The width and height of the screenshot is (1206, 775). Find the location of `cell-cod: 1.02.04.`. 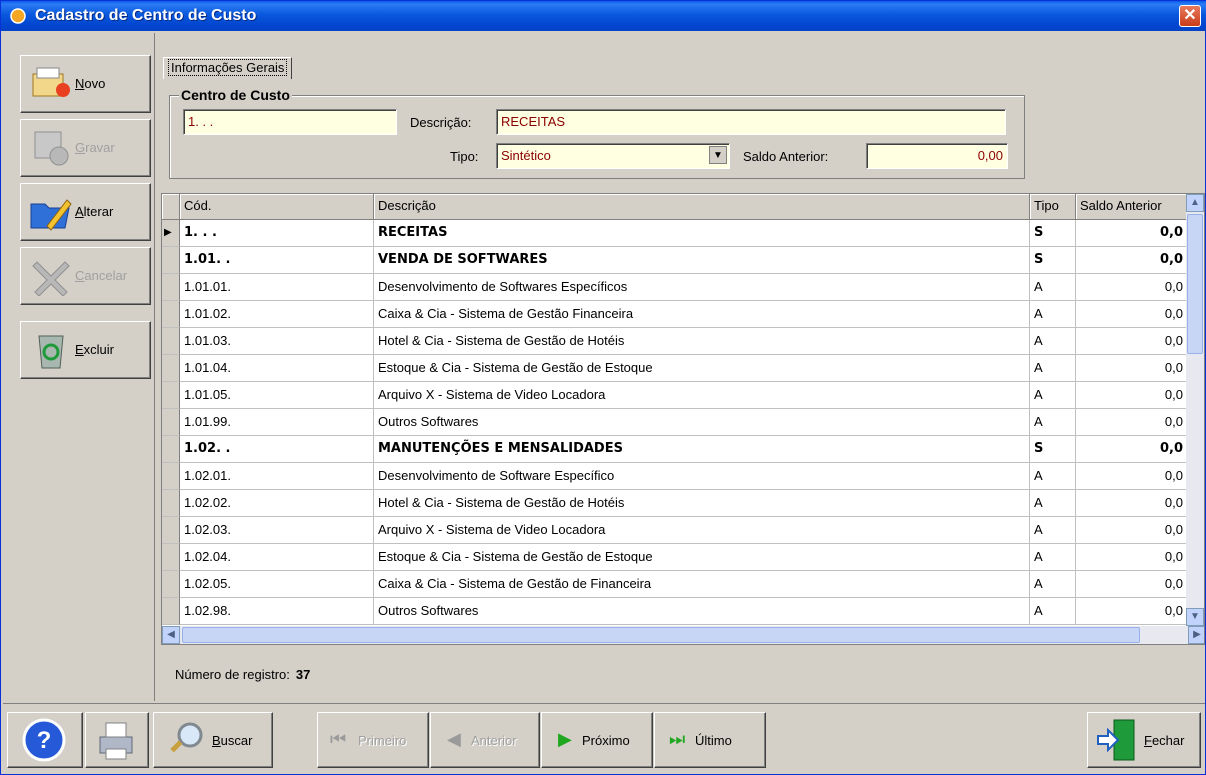

cell-cod: 1.02.04. is located at coordinates (277, 557).